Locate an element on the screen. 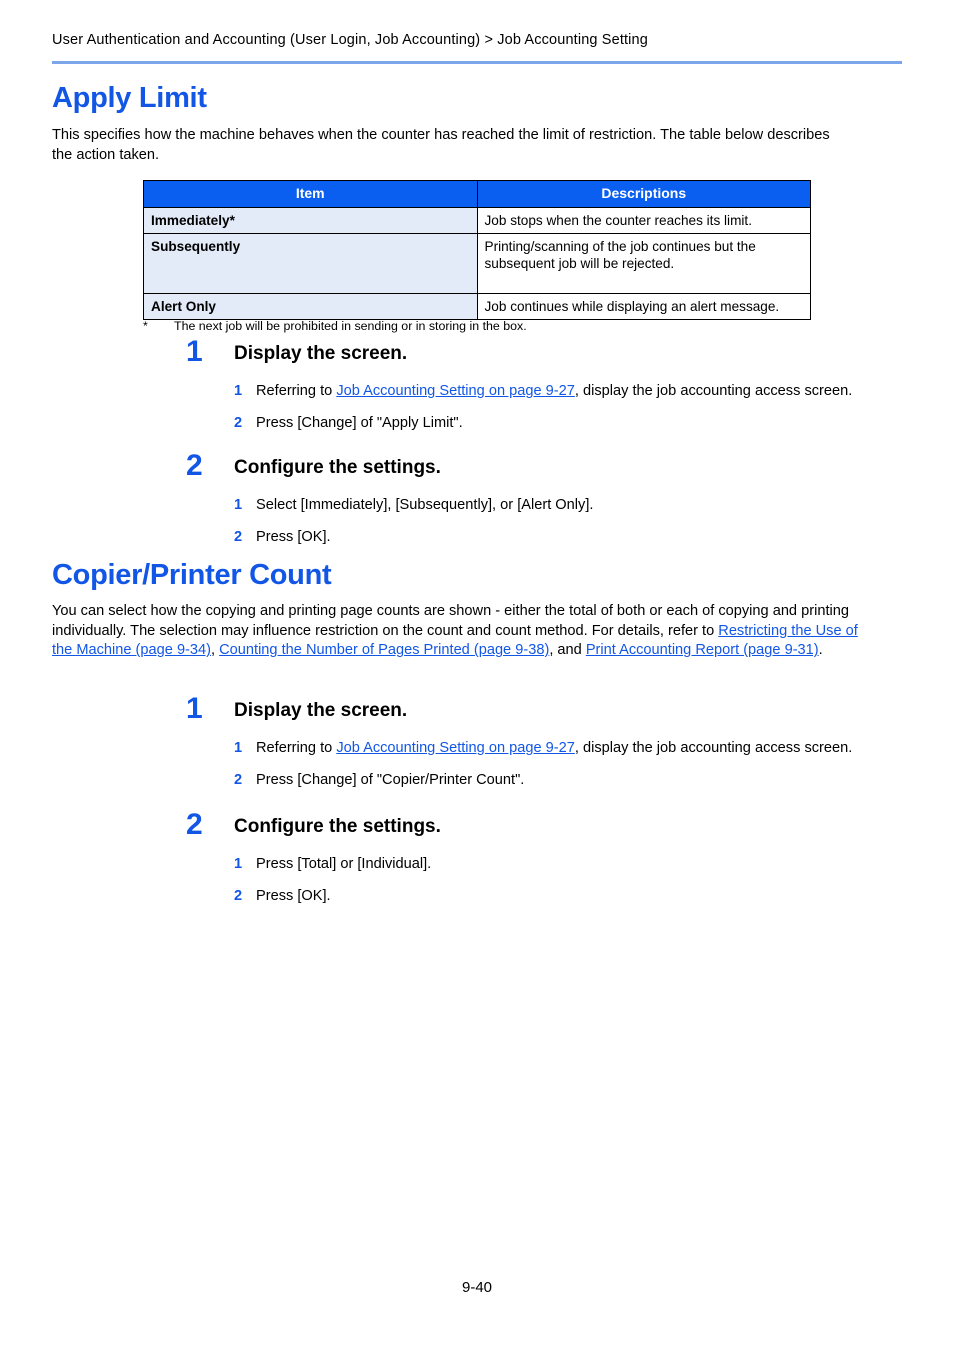 This screenshot has width=954, height=1350. cross-reference-link-print-accounting-report: Print Accounting Report (page 9-31) is located at coordinates (702, 650).